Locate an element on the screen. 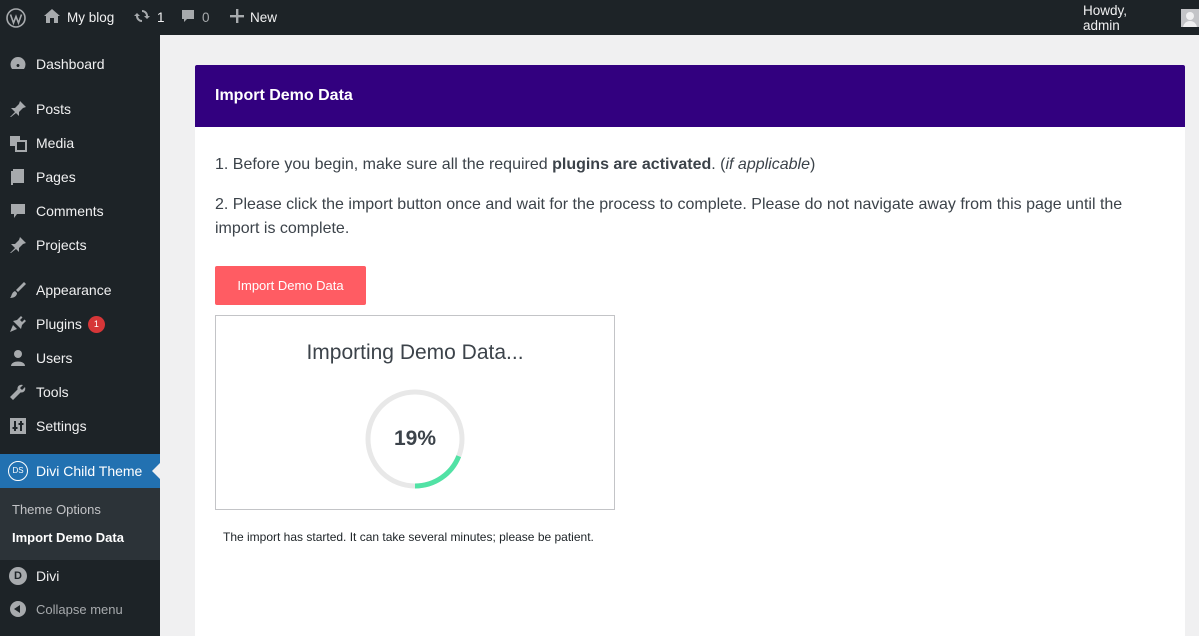 This screenshot has height=636, width=1199. sidebar-item-comments: Comments is located at coordinates (80, 211).